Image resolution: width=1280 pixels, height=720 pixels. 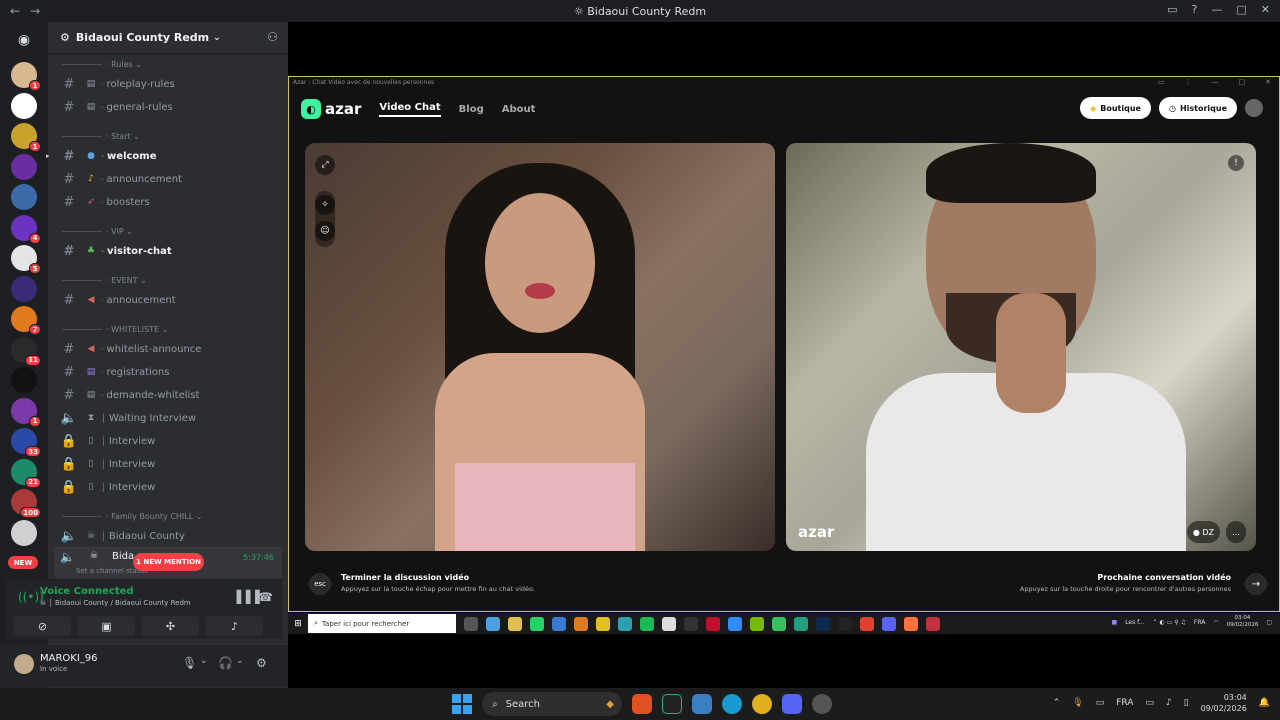 What do you see at coordinates (26, 442) in the screenshot?
I see `server-13-icon: 33` at bounding box center [26, 442].